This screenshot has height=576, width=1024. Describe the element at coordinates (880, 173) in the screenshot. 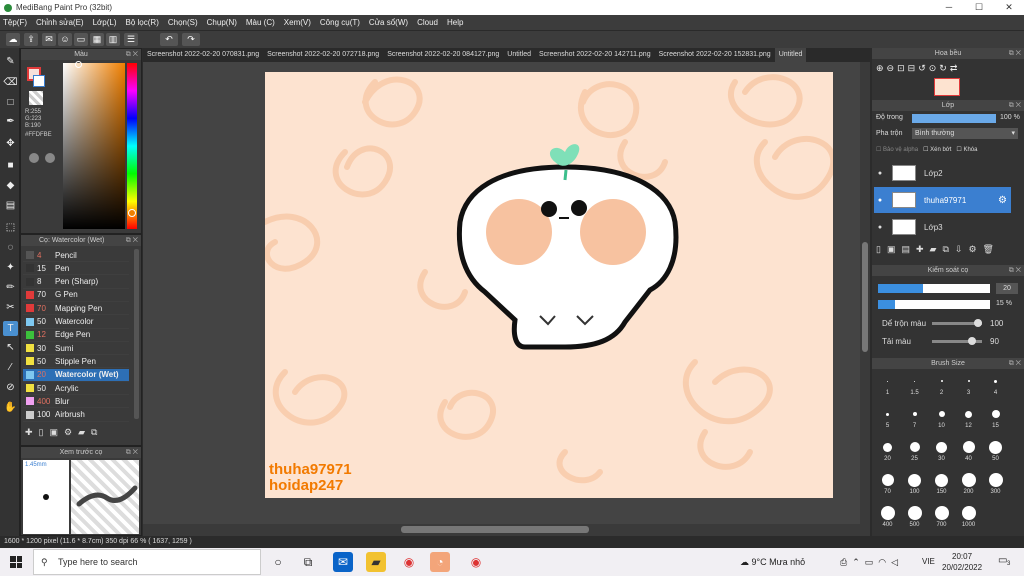

I see `visibility-icon: ●` at that location.